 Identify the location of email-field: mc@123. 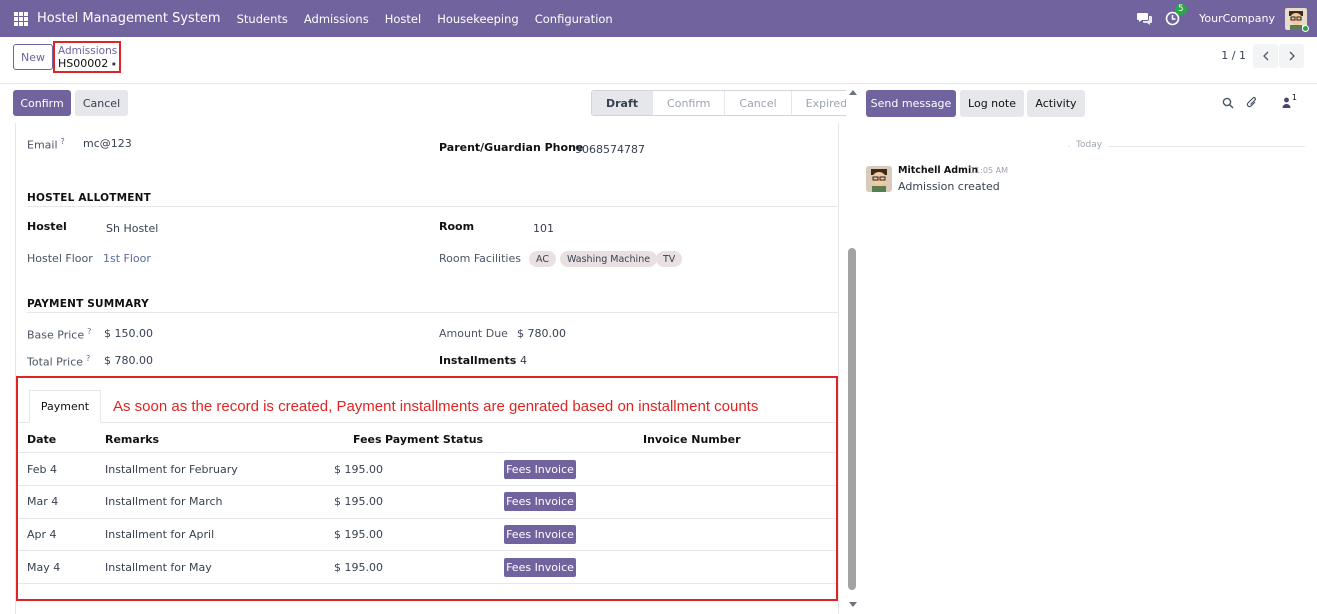
(107, 143).